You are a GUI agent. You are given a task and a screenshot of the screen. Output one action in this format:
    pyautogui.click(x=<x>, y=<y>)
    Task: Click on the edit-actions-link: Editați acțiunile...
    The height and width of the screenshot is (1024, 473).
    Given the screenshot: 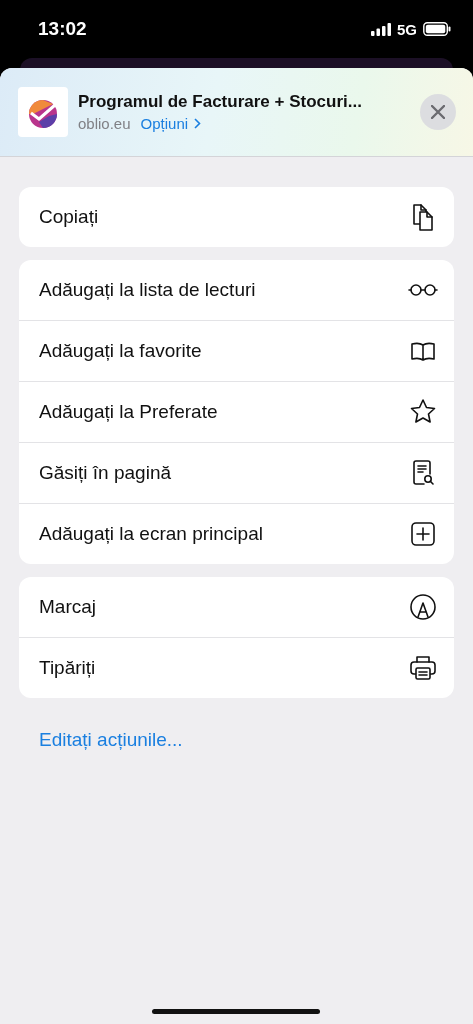 What is the action you would take?
    pyautogui.click(x=236, y=731)
    